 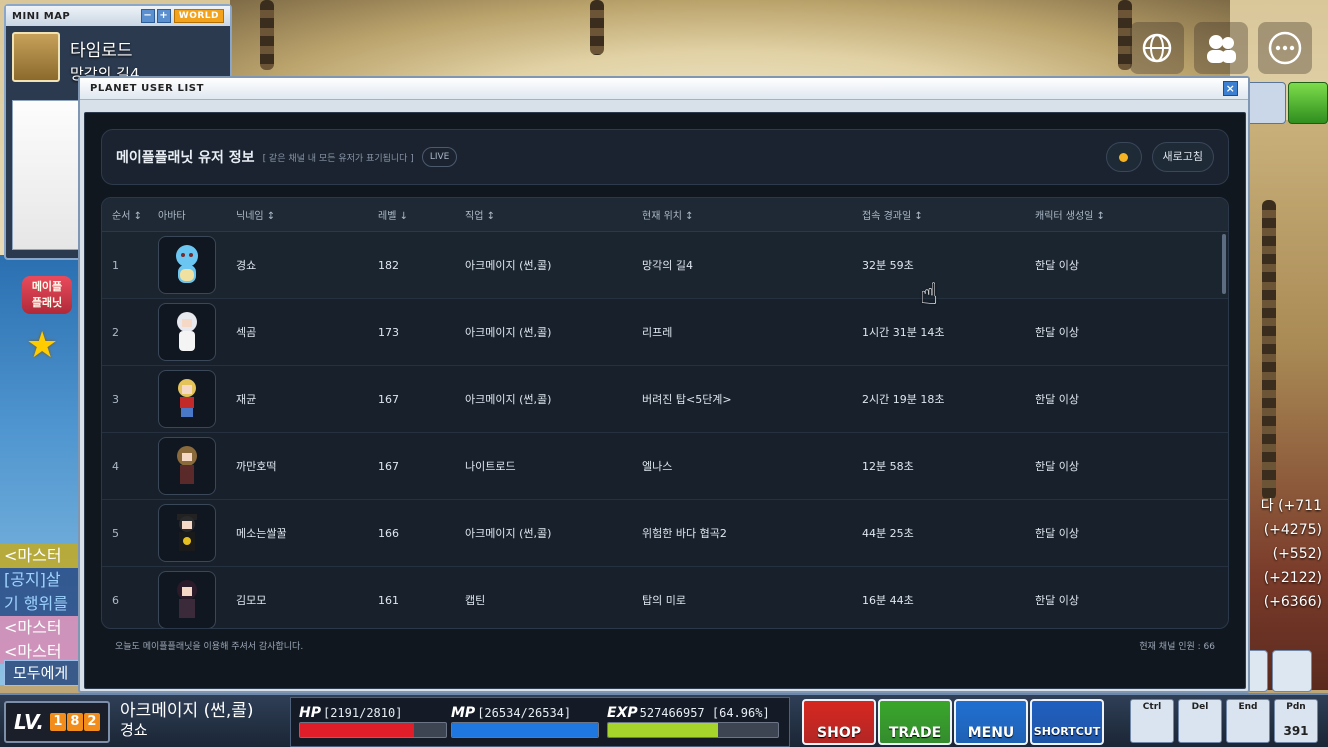 What do you see at coordinates (1224, 264) in the screenshot?
I see `table-scrollbar` at bounding box center [1224, 264].